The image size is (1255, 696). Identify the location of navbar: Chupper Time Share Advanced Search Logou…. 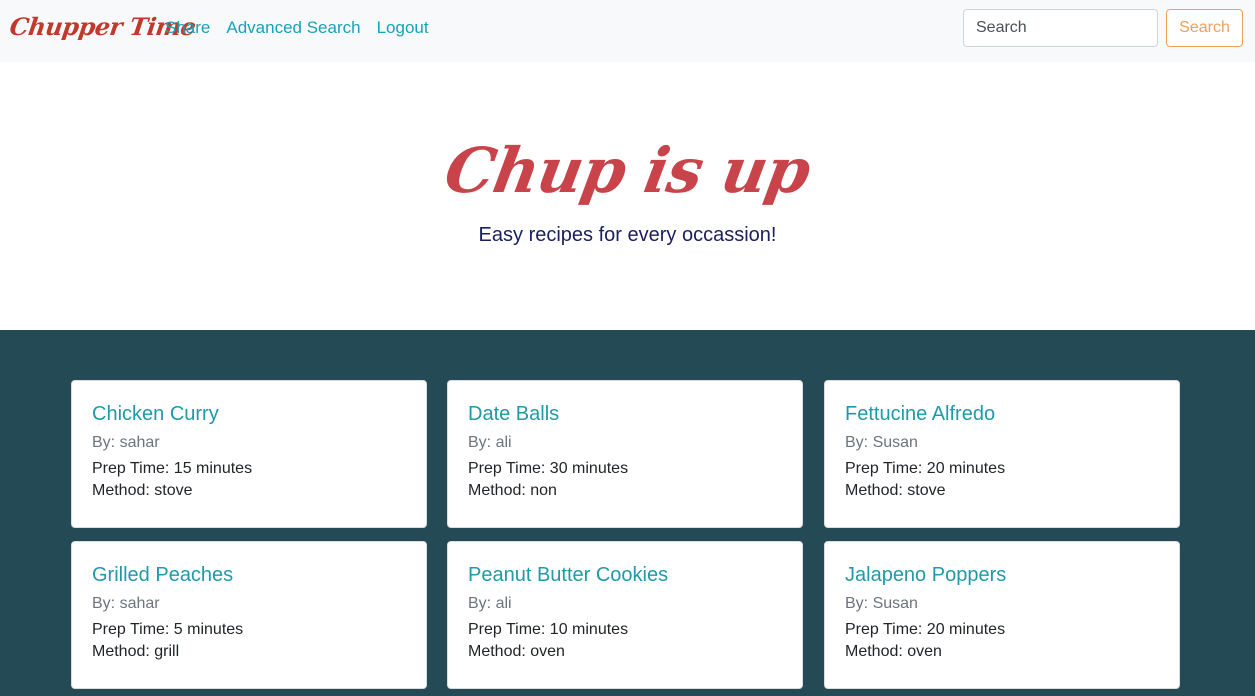
(627, 31).